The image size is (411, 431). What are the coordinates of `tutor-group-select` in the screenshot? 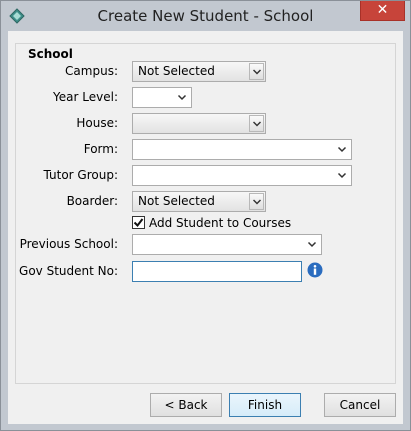 It's located at (242, 175).